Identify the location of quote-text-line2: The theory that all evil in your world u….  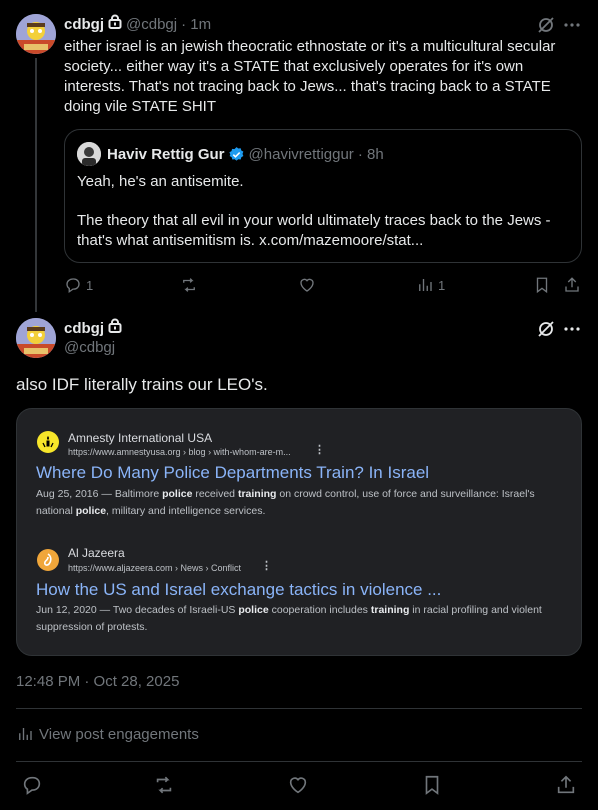
(314, 230).